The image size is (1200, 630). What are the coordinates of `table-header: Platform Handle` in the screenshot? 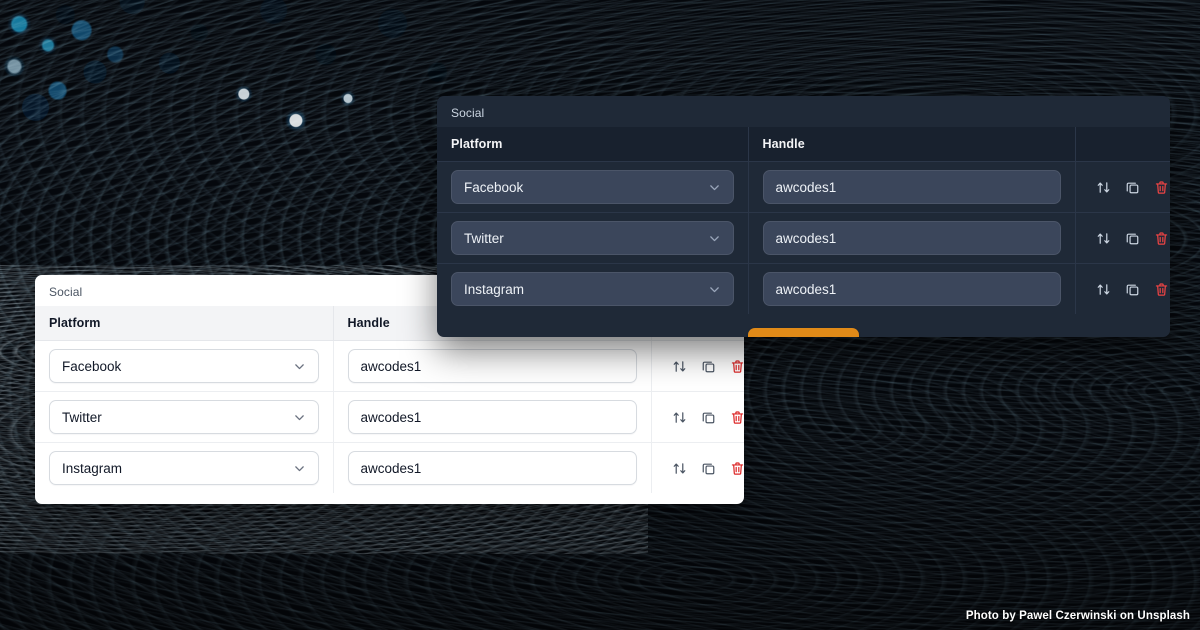 It's located at (803, 144).